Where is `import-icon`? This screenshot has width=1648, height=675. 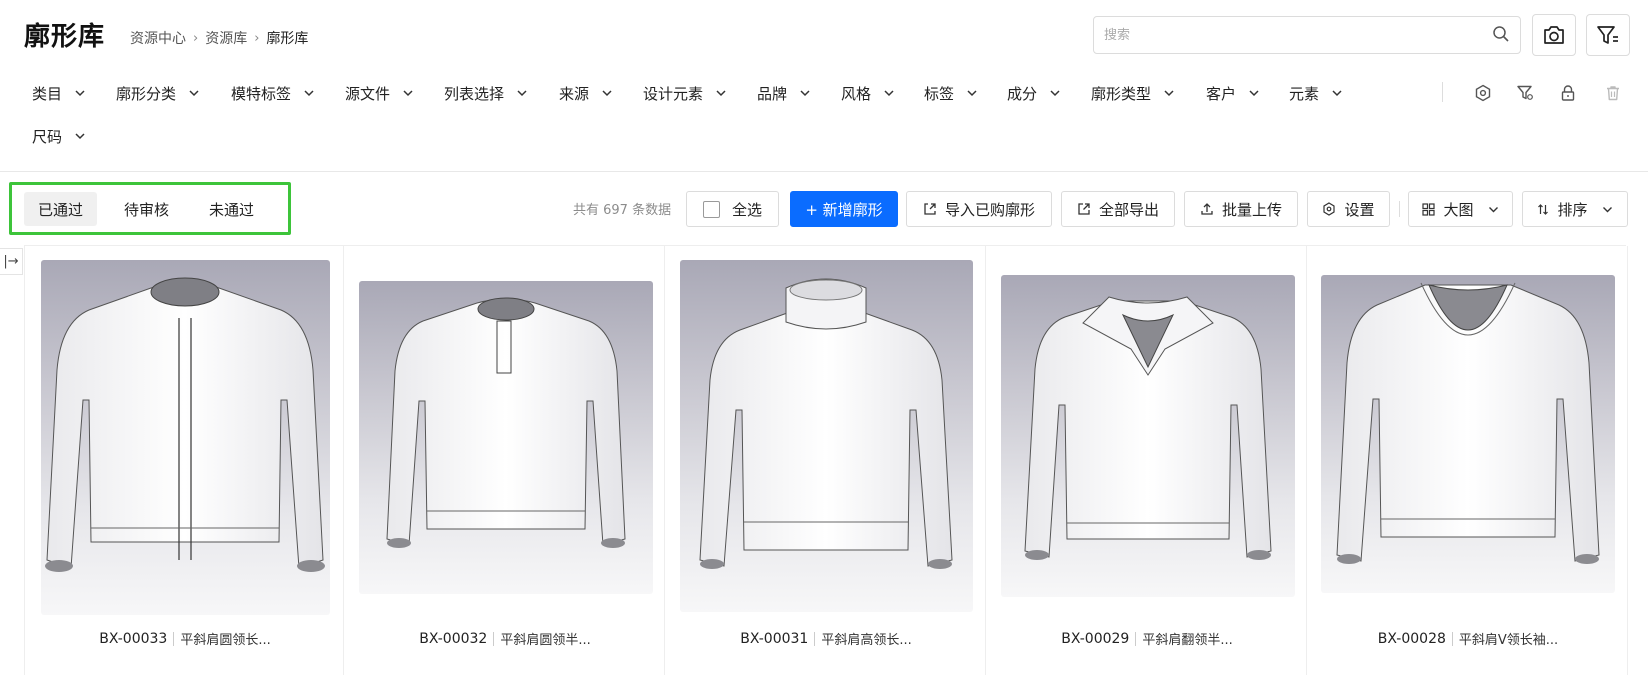 import-icon is located at coordinates (930, 209).